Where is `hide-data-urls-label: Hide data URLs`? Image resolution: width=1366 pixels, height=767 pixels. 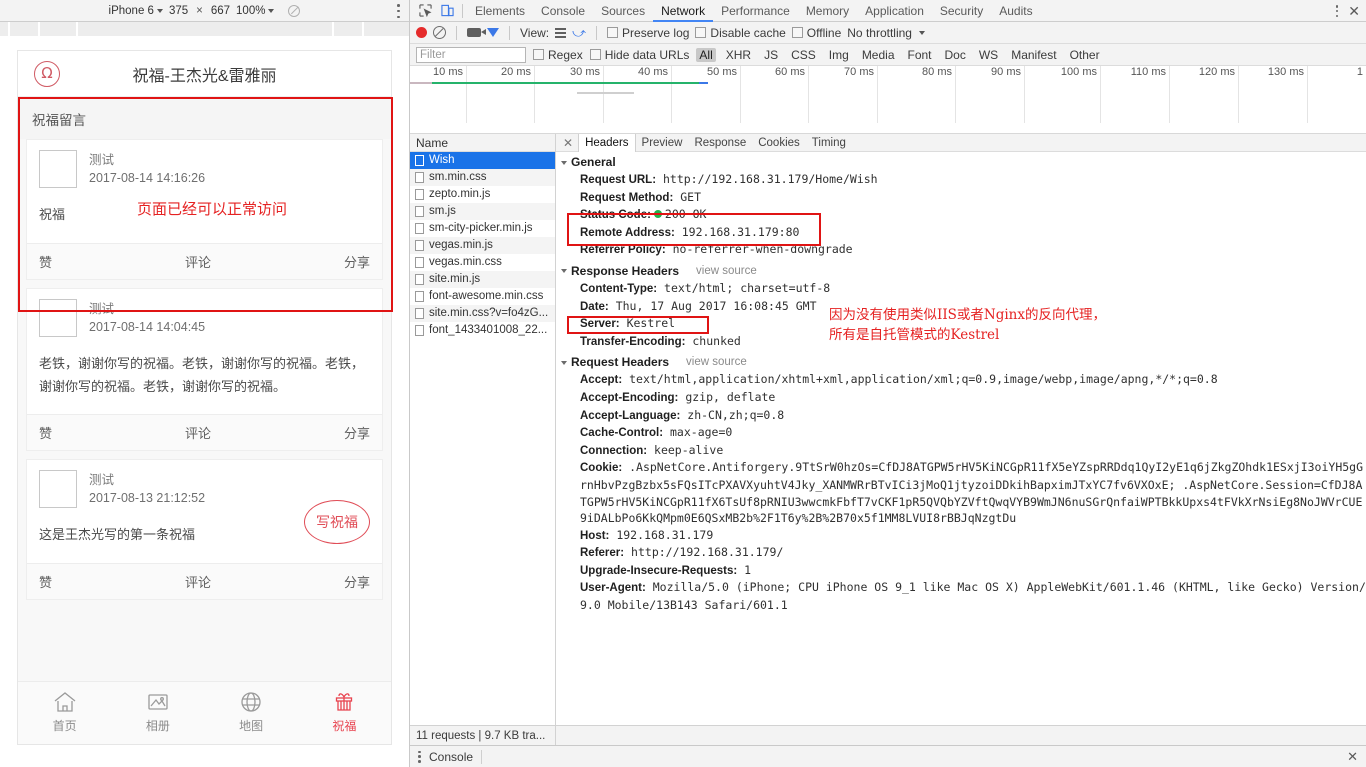 hide-data-urls-label: Hide data URLs is located at coordinates (647, 54).